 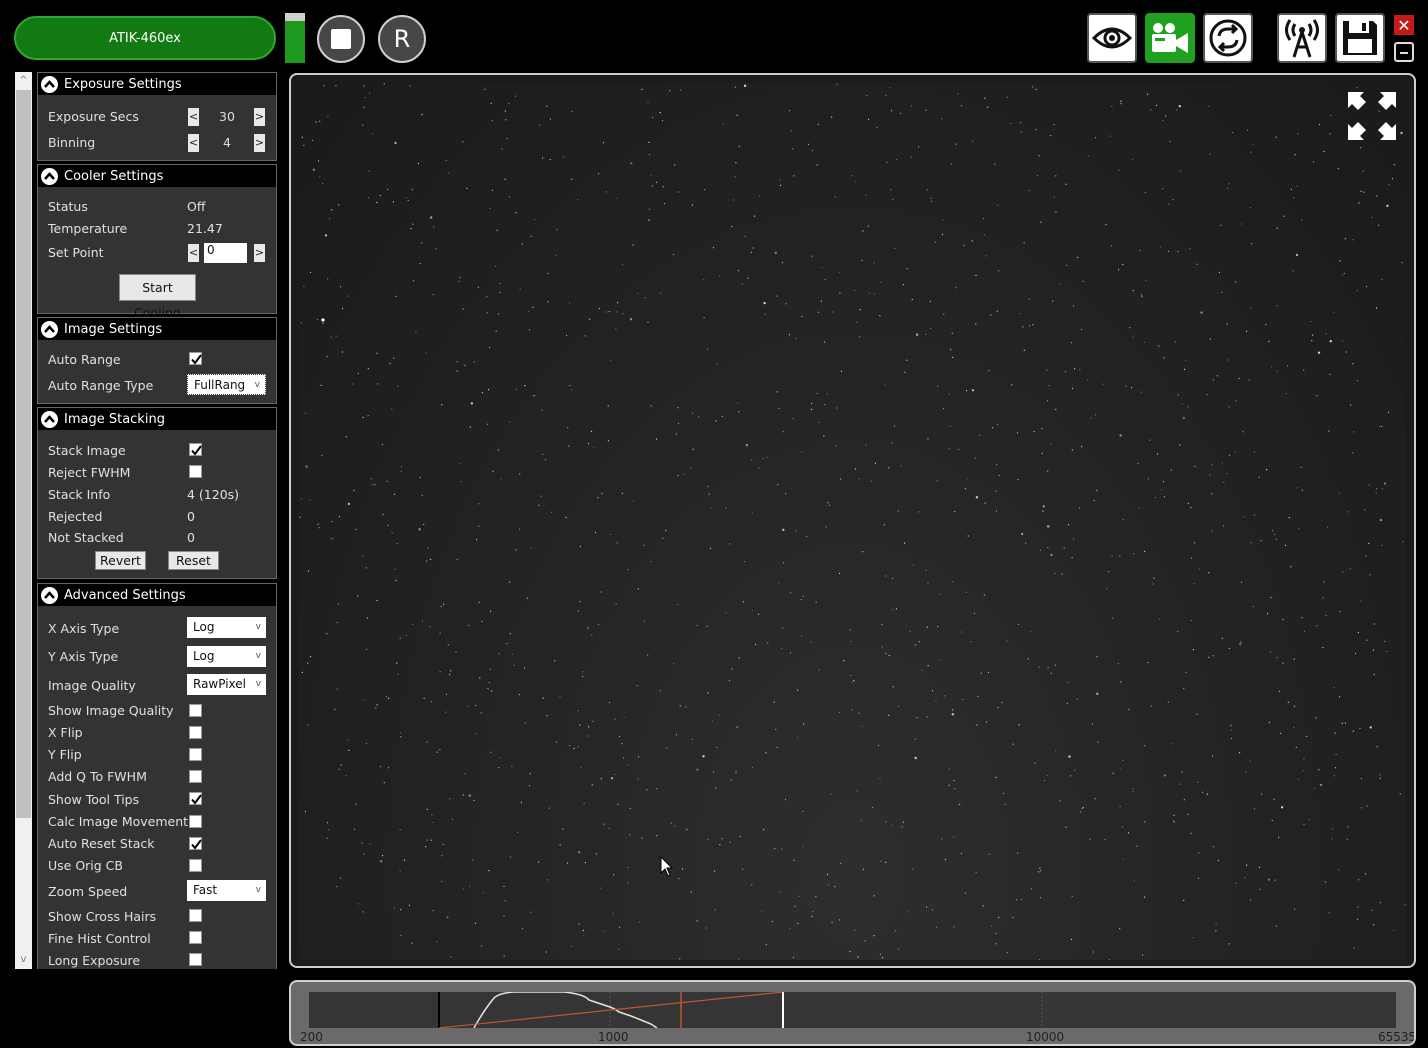 What do you see at coordinates (1228, 38) in the screenshot?
I see `loop-button` at bounding box center [1228, 38].